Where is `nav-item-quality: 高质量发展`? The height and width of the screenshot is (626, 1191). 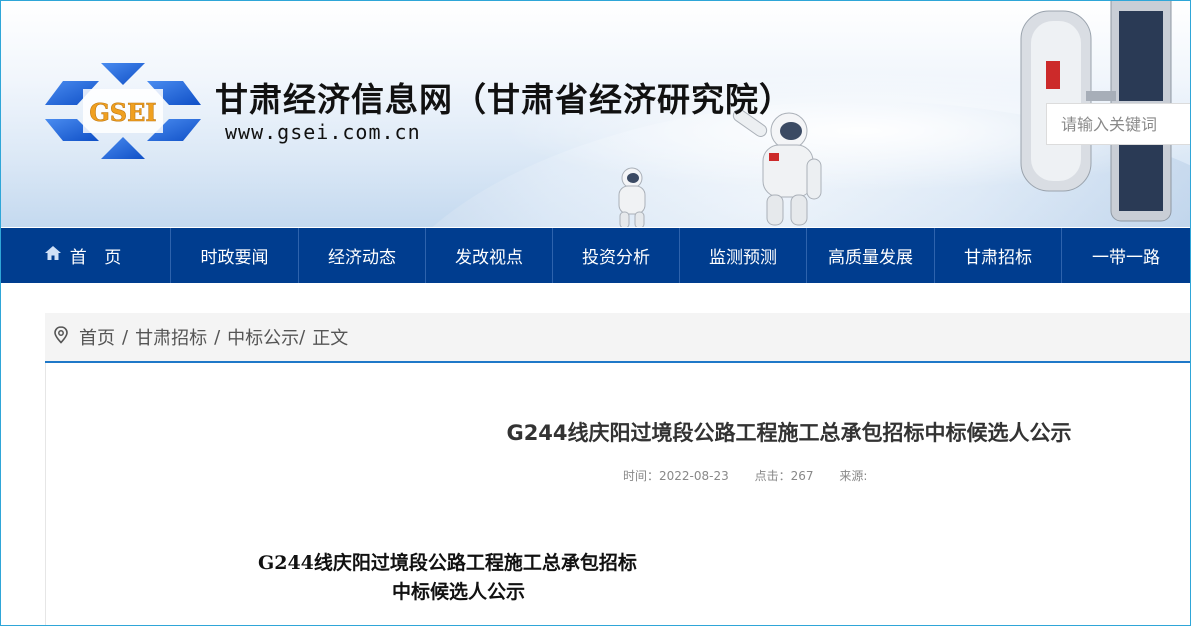 nav-item-quality: 高质量发展 is located at coordinates (871, 255).